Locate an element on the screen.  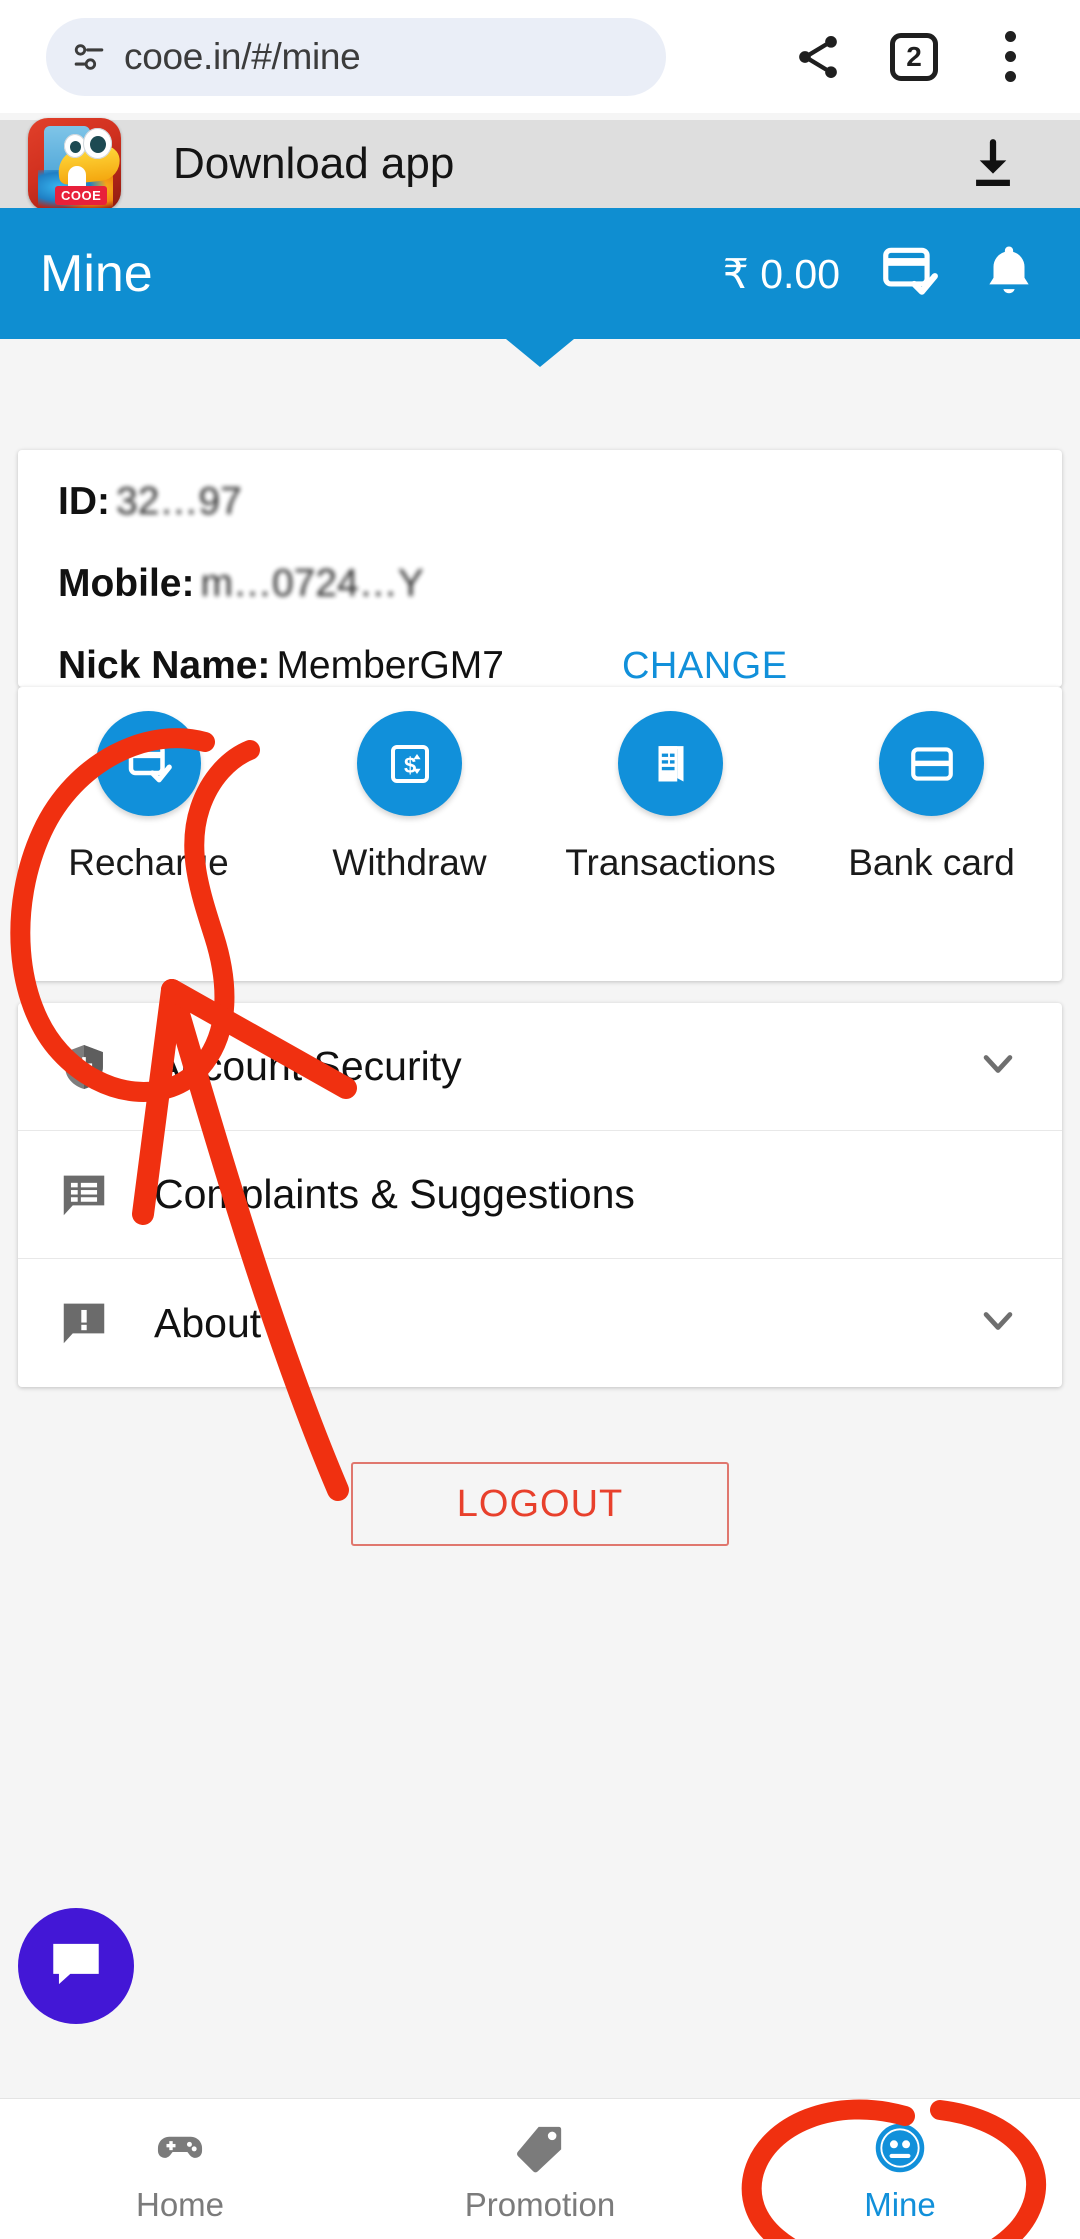
profile-mobile-label: Mobile: is located at coordinates (126, 583).